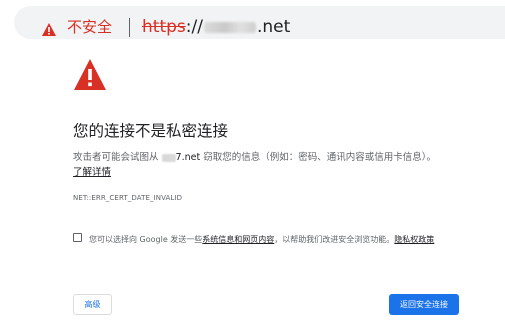  I want to click on warning-triangle-icon, so click(90, 74).